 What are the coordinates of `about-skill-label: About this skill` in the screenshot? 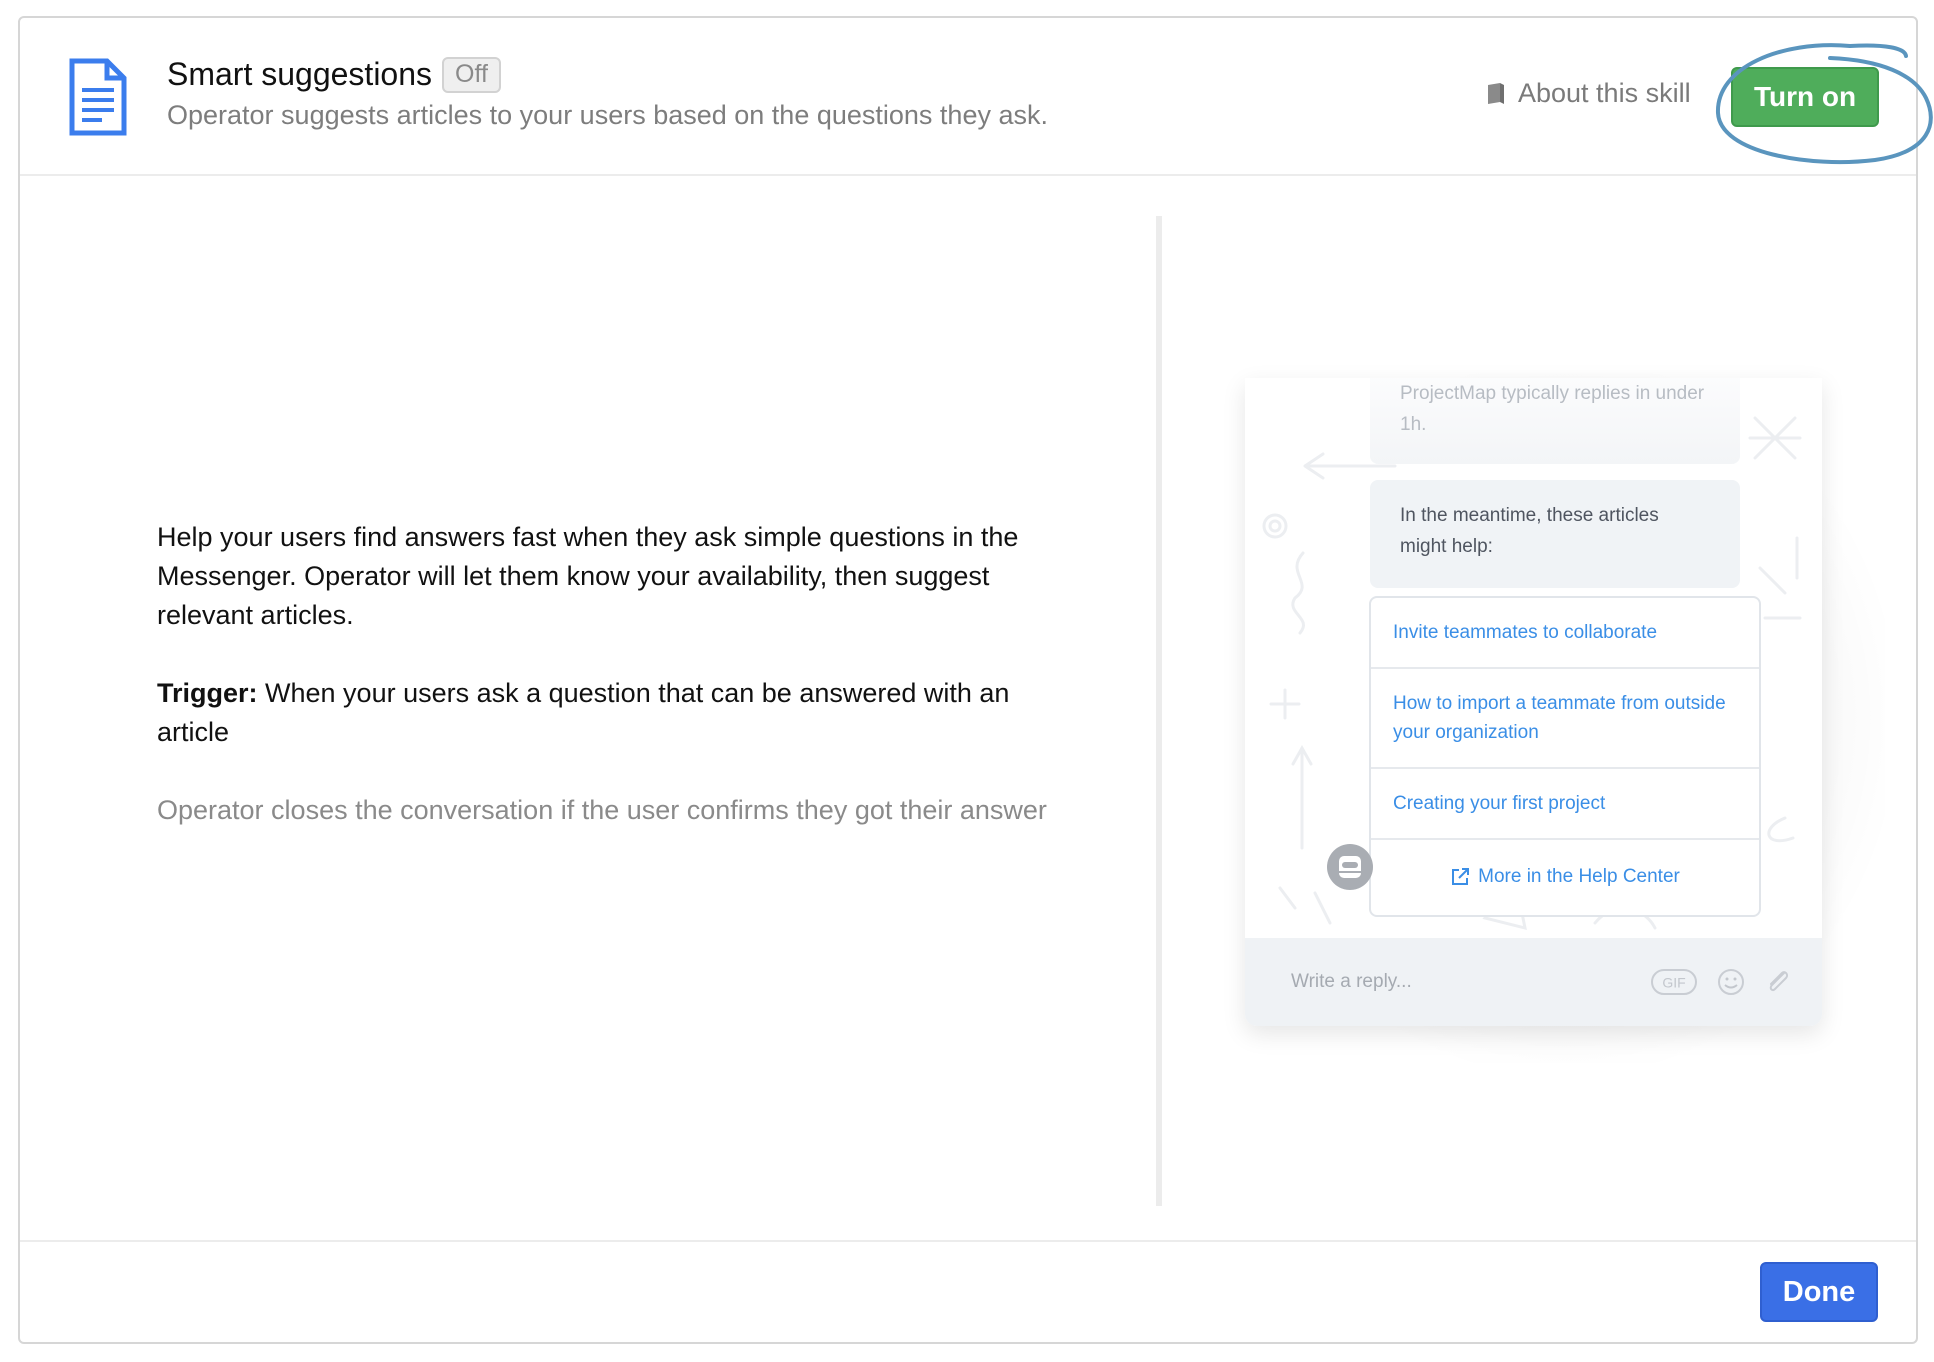 It's located at (1604, 93).